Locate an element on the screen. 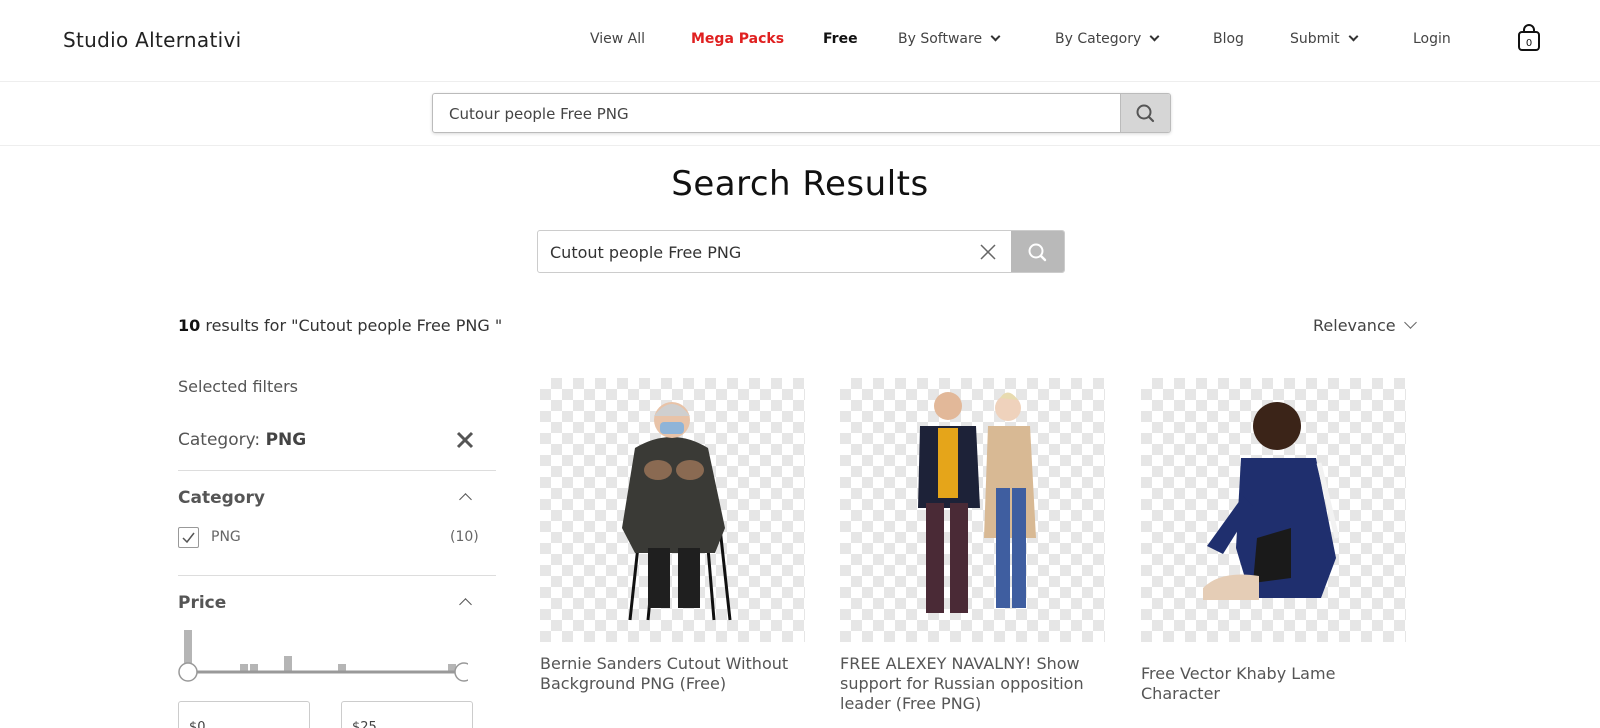 This screenshot has width=1600, height=728. top-search-button is located at coordinates (1145, 113).